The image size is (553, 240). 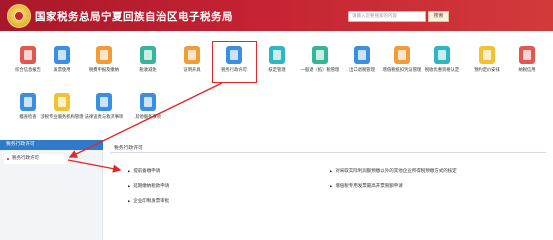 I want to click on tile-tax-reduction: 税收减免, so click(x=148, y=60).